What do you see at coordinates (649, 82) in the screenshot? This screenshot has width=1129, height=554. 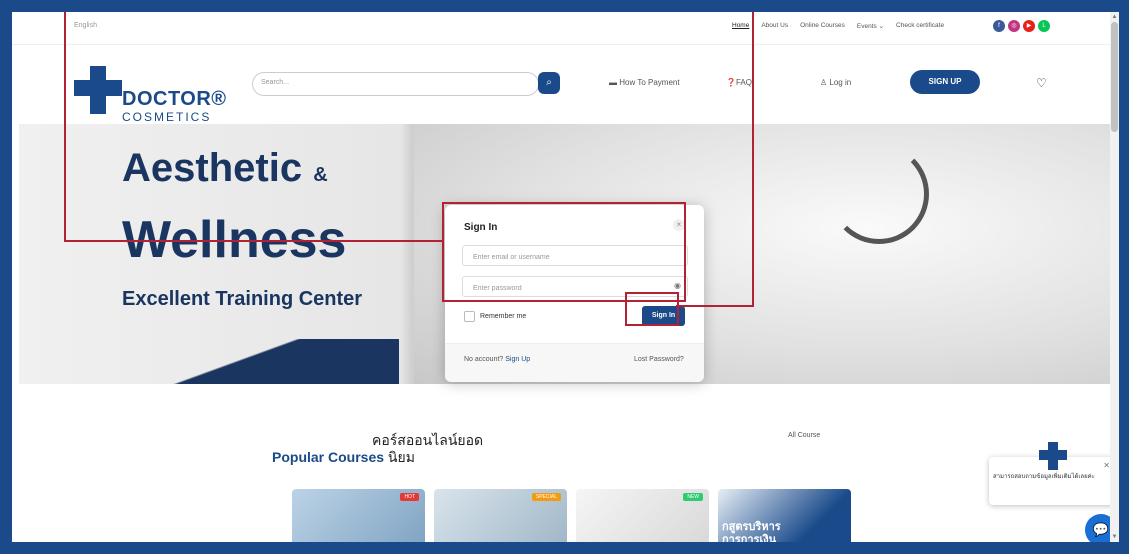 I see `how-to-payment-label: How To Payment` at bounding box center [649, 82].